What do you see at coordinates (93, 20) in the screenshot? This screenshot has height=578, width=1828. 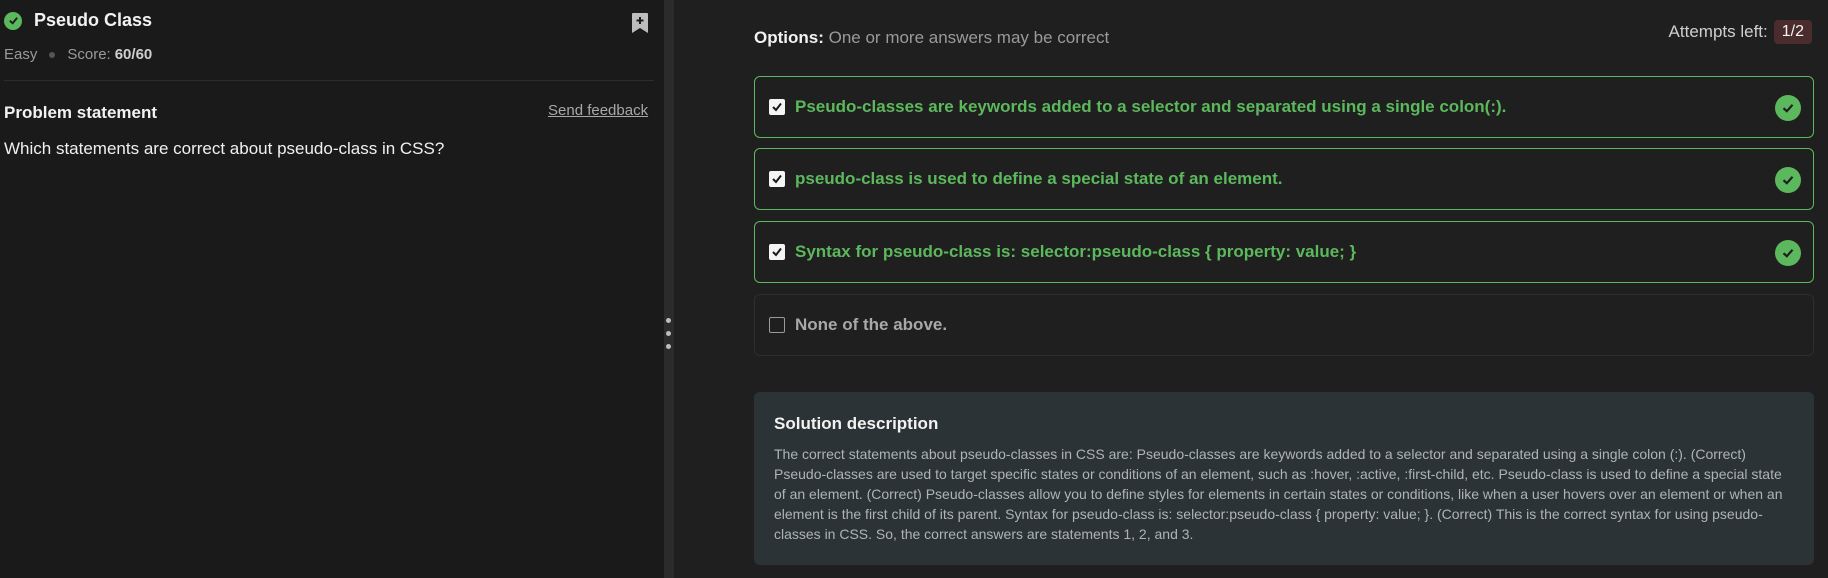 I see `problem-title: Pseudo Class` at bounding box center [93, 20].